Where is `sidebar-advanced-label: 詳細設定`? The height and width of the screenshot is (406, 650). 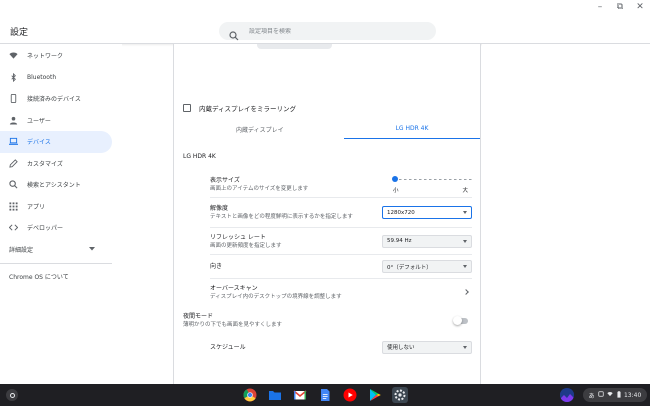
sidebar-advanced-label: 詳細設定 is located at coordinates (21, 250).